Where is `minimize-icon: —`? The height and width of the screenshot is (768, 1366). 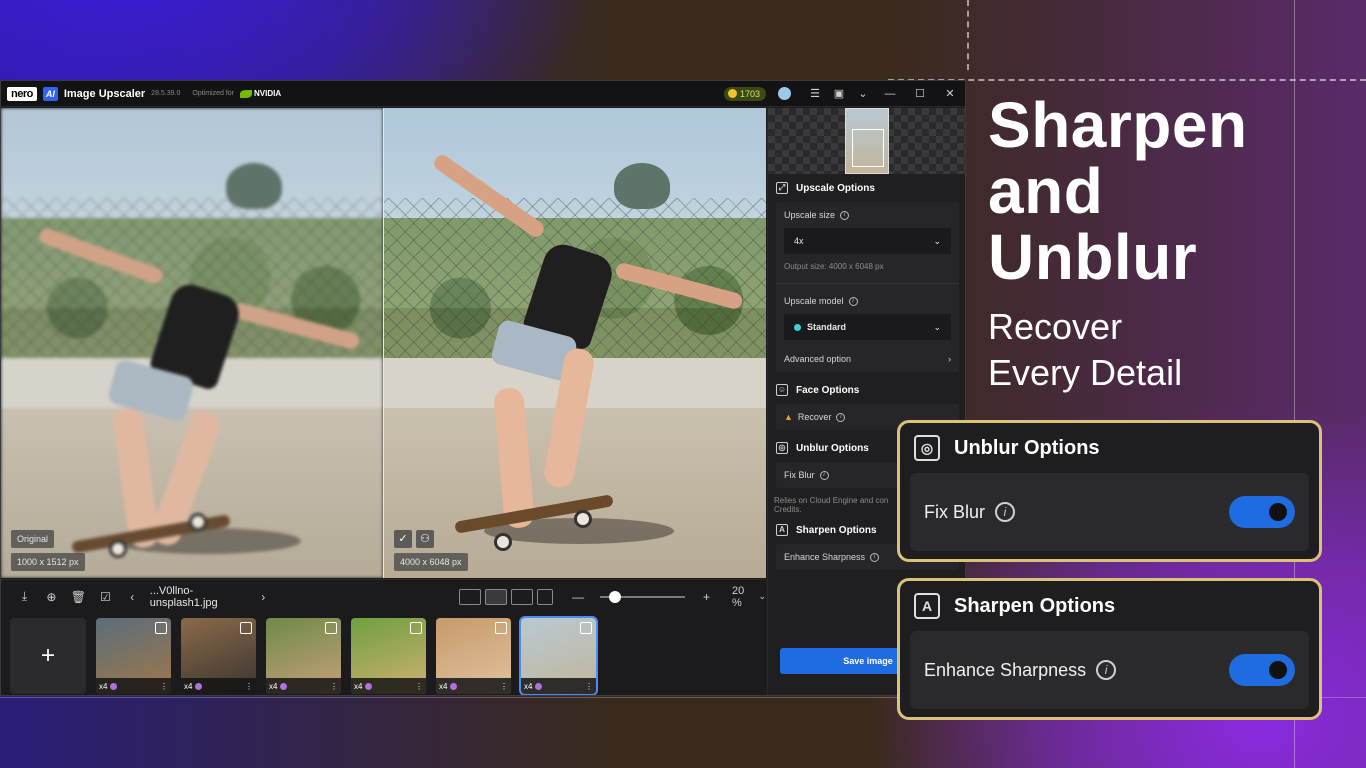 minimize-icon: — is located at coordinates (890, 94).